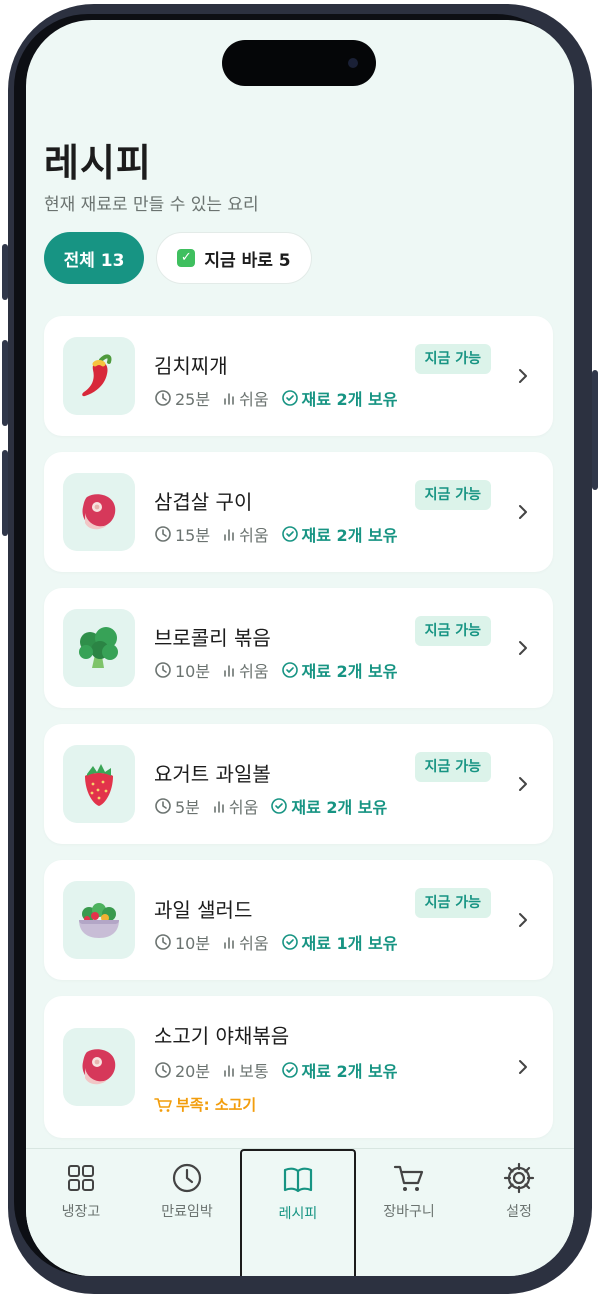 This screenshot has height=1299, width=600. I want to click on recipe-meta: 10분 쉬움 재료 1개 보유, so click(281, 942).